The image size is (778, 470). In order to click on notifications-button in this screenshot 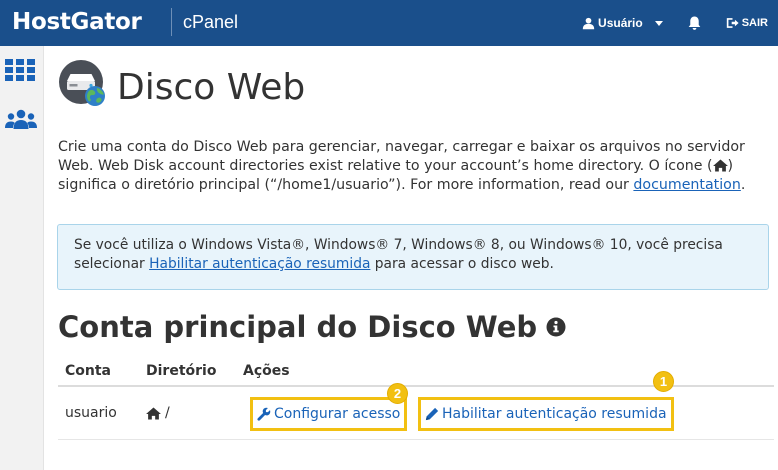, I will do `click(694, 23)`.